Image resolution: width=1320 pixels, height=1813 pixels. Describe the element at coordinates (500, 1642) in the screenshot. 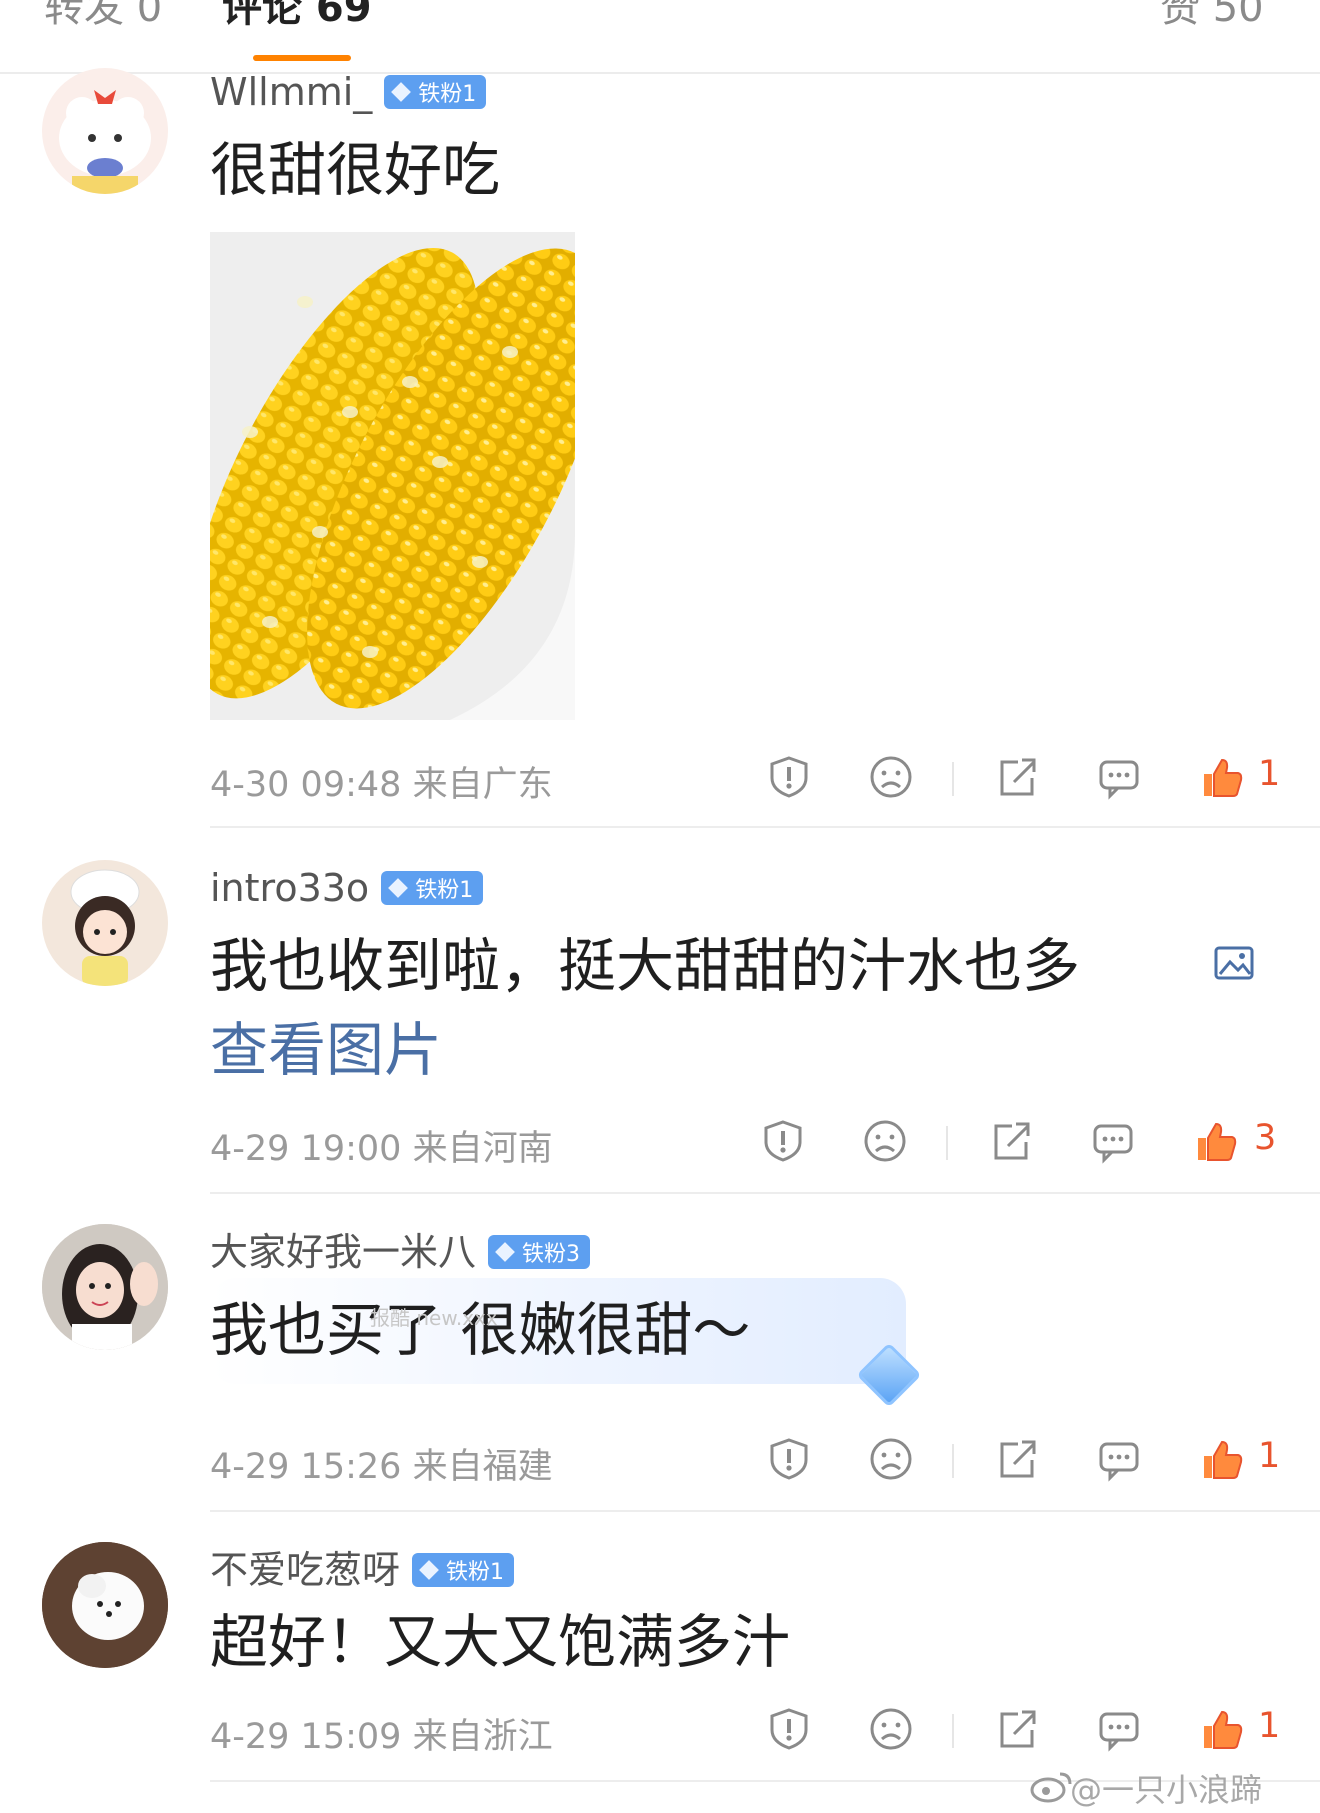

I see `comment-text: 超好！又大又饱满多汁` at that location.